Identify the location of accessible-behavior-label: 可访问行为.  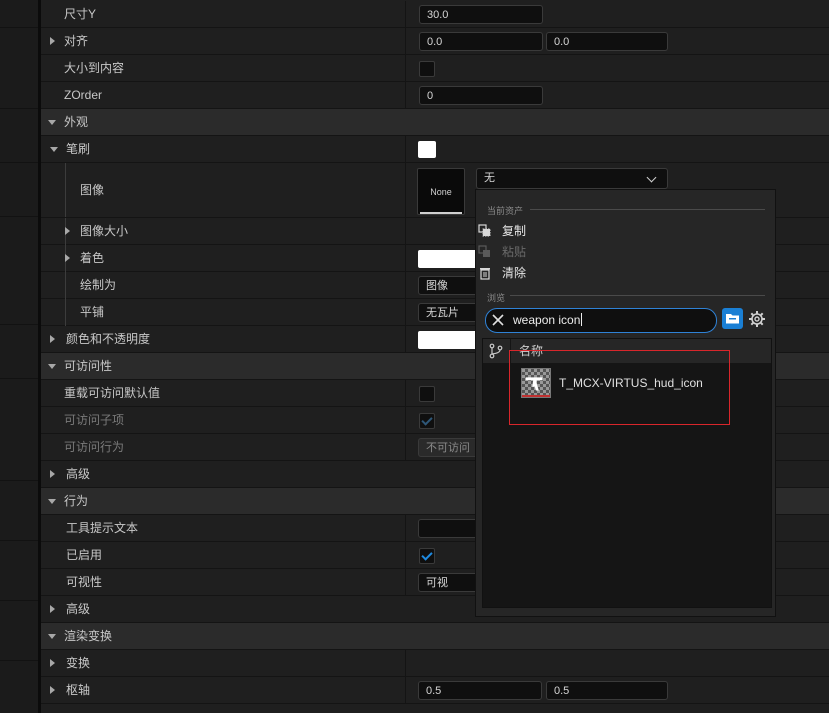
(94, 447).